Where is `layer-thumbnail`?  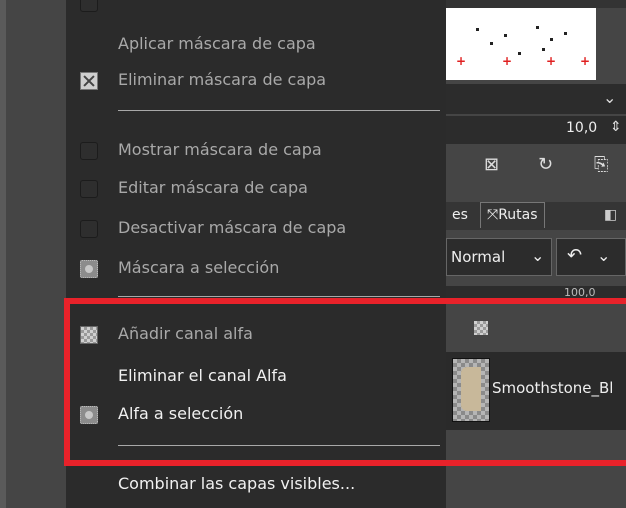
layer-thumbnail is located at coordinates (471, 390).